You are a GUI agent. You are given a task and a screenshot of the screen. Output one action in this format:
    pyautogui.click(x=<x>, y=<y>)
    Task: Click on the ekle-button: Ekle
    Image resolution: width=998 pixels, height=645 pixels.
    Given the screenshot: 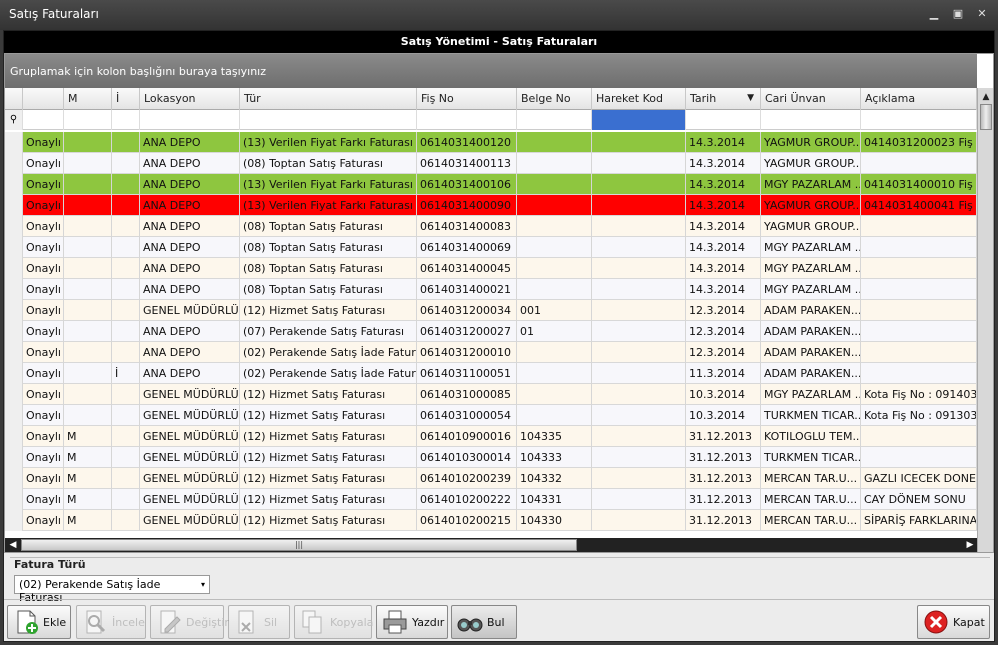 What is the action you would take?
    pyautogui.click(x=39, y=622)
    